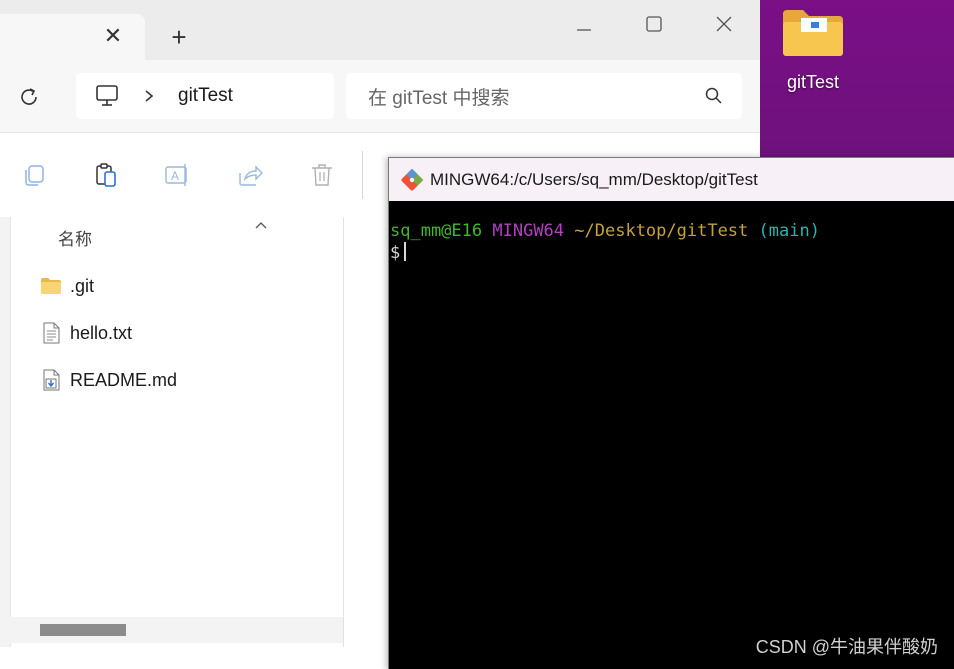 The width and height of the screenshot is (954, 669). Describe the element at coordinates (436, 231) in the screenshot. I see `prompt-user-host: sq_mm@E16` at that location.